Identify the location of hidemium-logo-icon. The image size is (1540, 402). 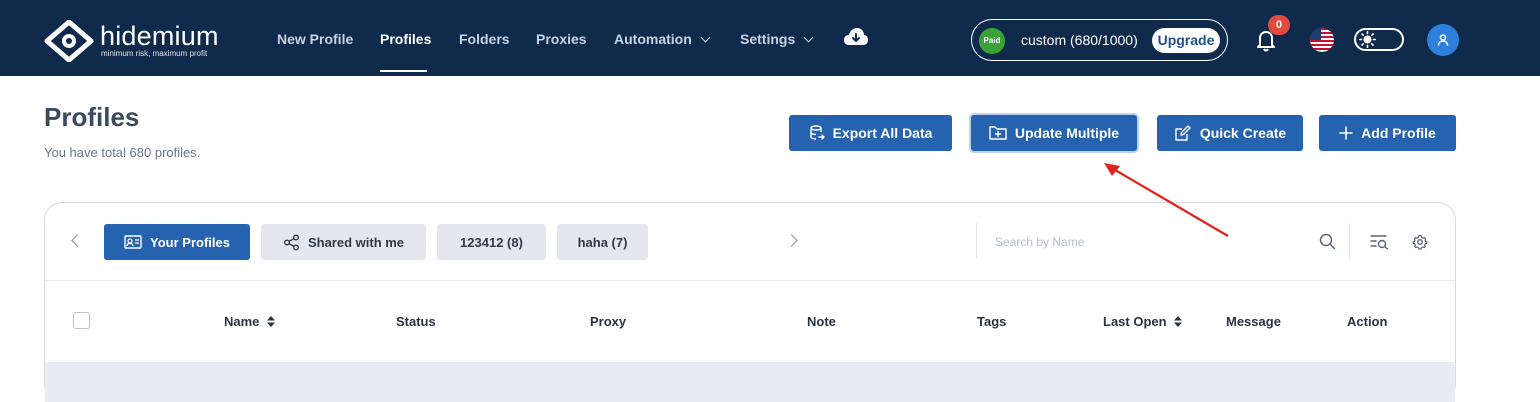
(69, 41).